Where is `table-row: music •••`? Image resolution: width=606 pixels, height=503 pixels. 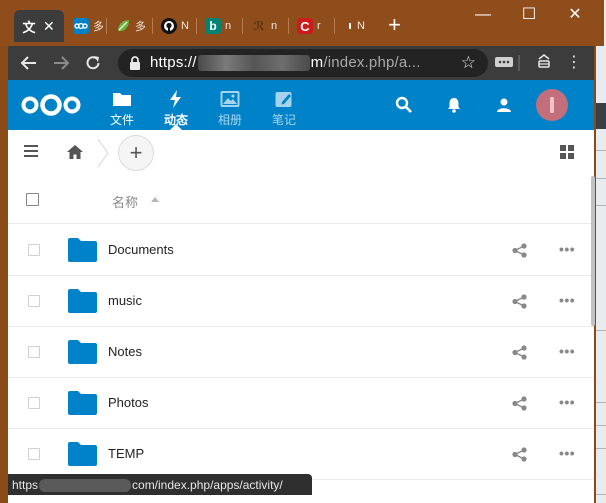 table-row: music ••• is located at coordinates (301, 301).